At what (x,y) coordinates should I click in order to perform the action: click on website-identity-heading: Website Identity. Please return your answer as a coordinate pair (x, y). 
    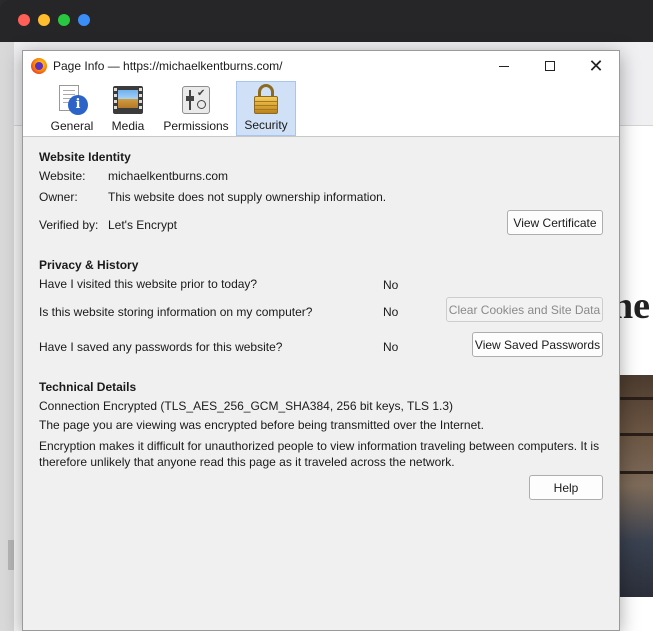
    Looking at the image, I should click on (85, 157).